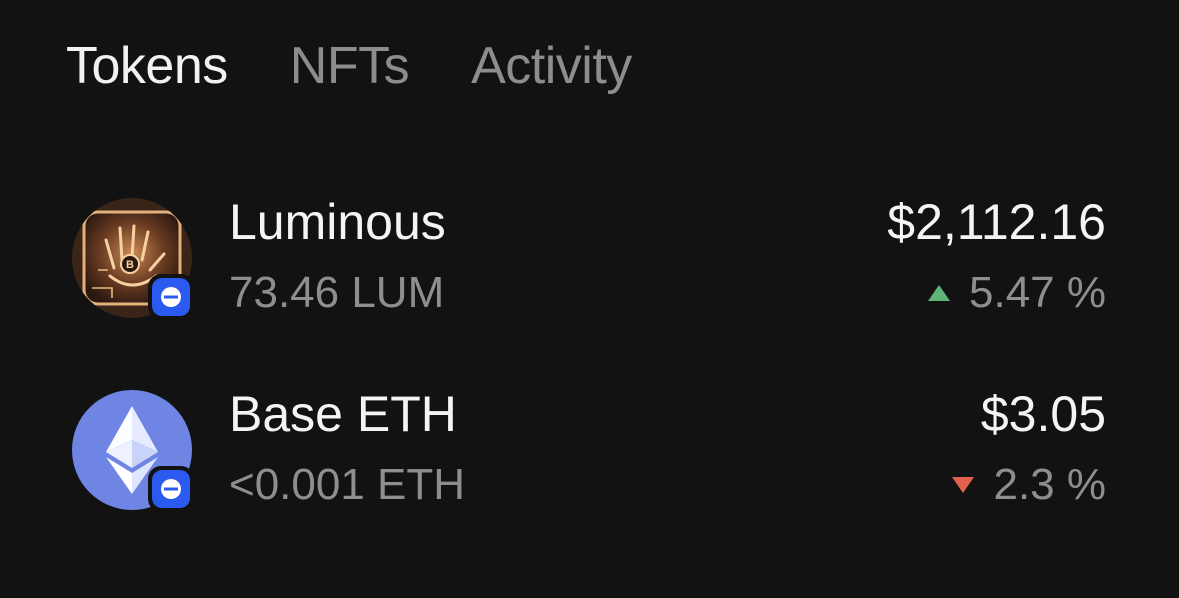  I want to click on change-percent: 2.3 %, so click(1049, 484).